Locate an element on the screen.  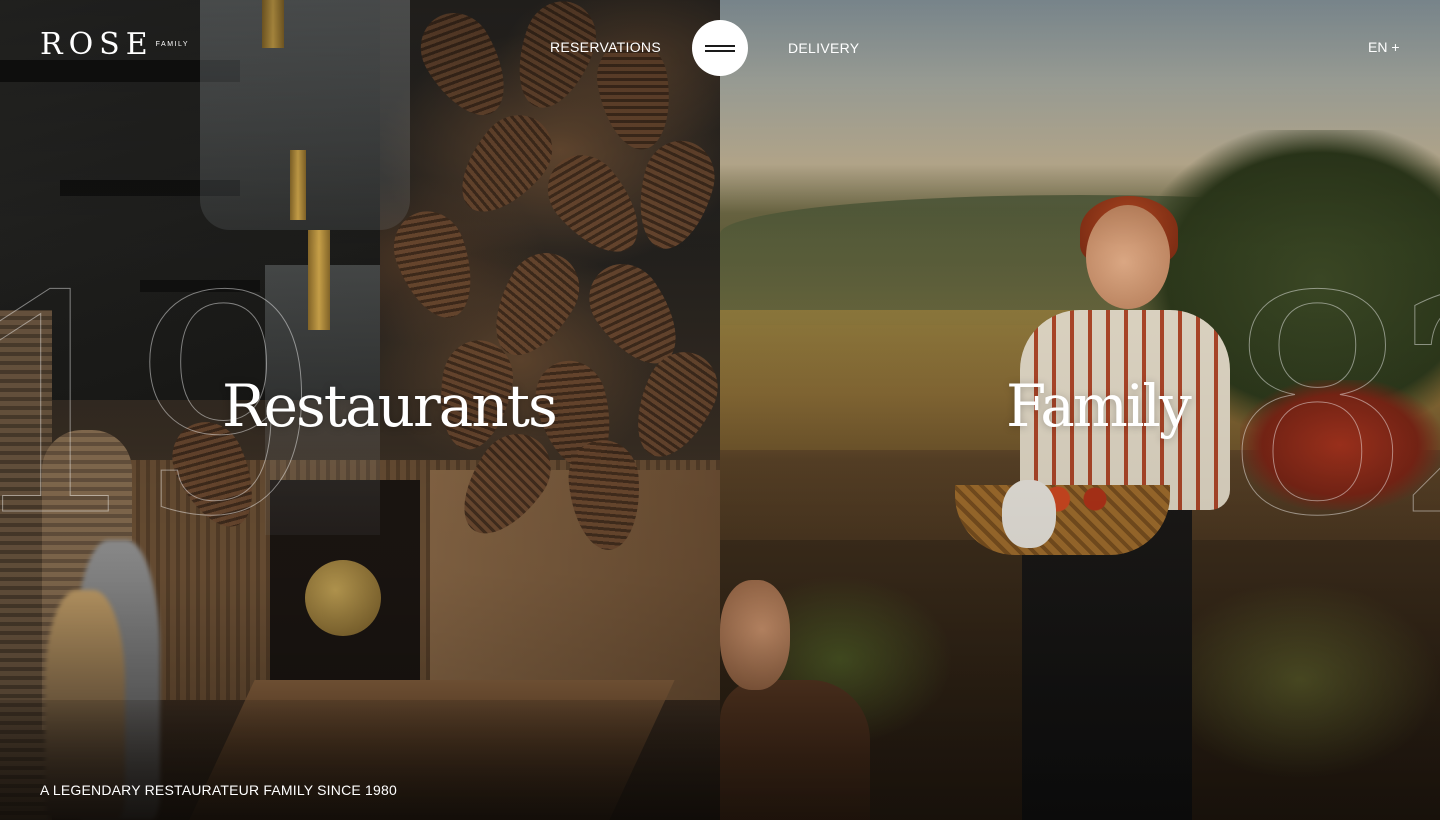
language-switcher: EN + is located at coordinates (1384, 47).